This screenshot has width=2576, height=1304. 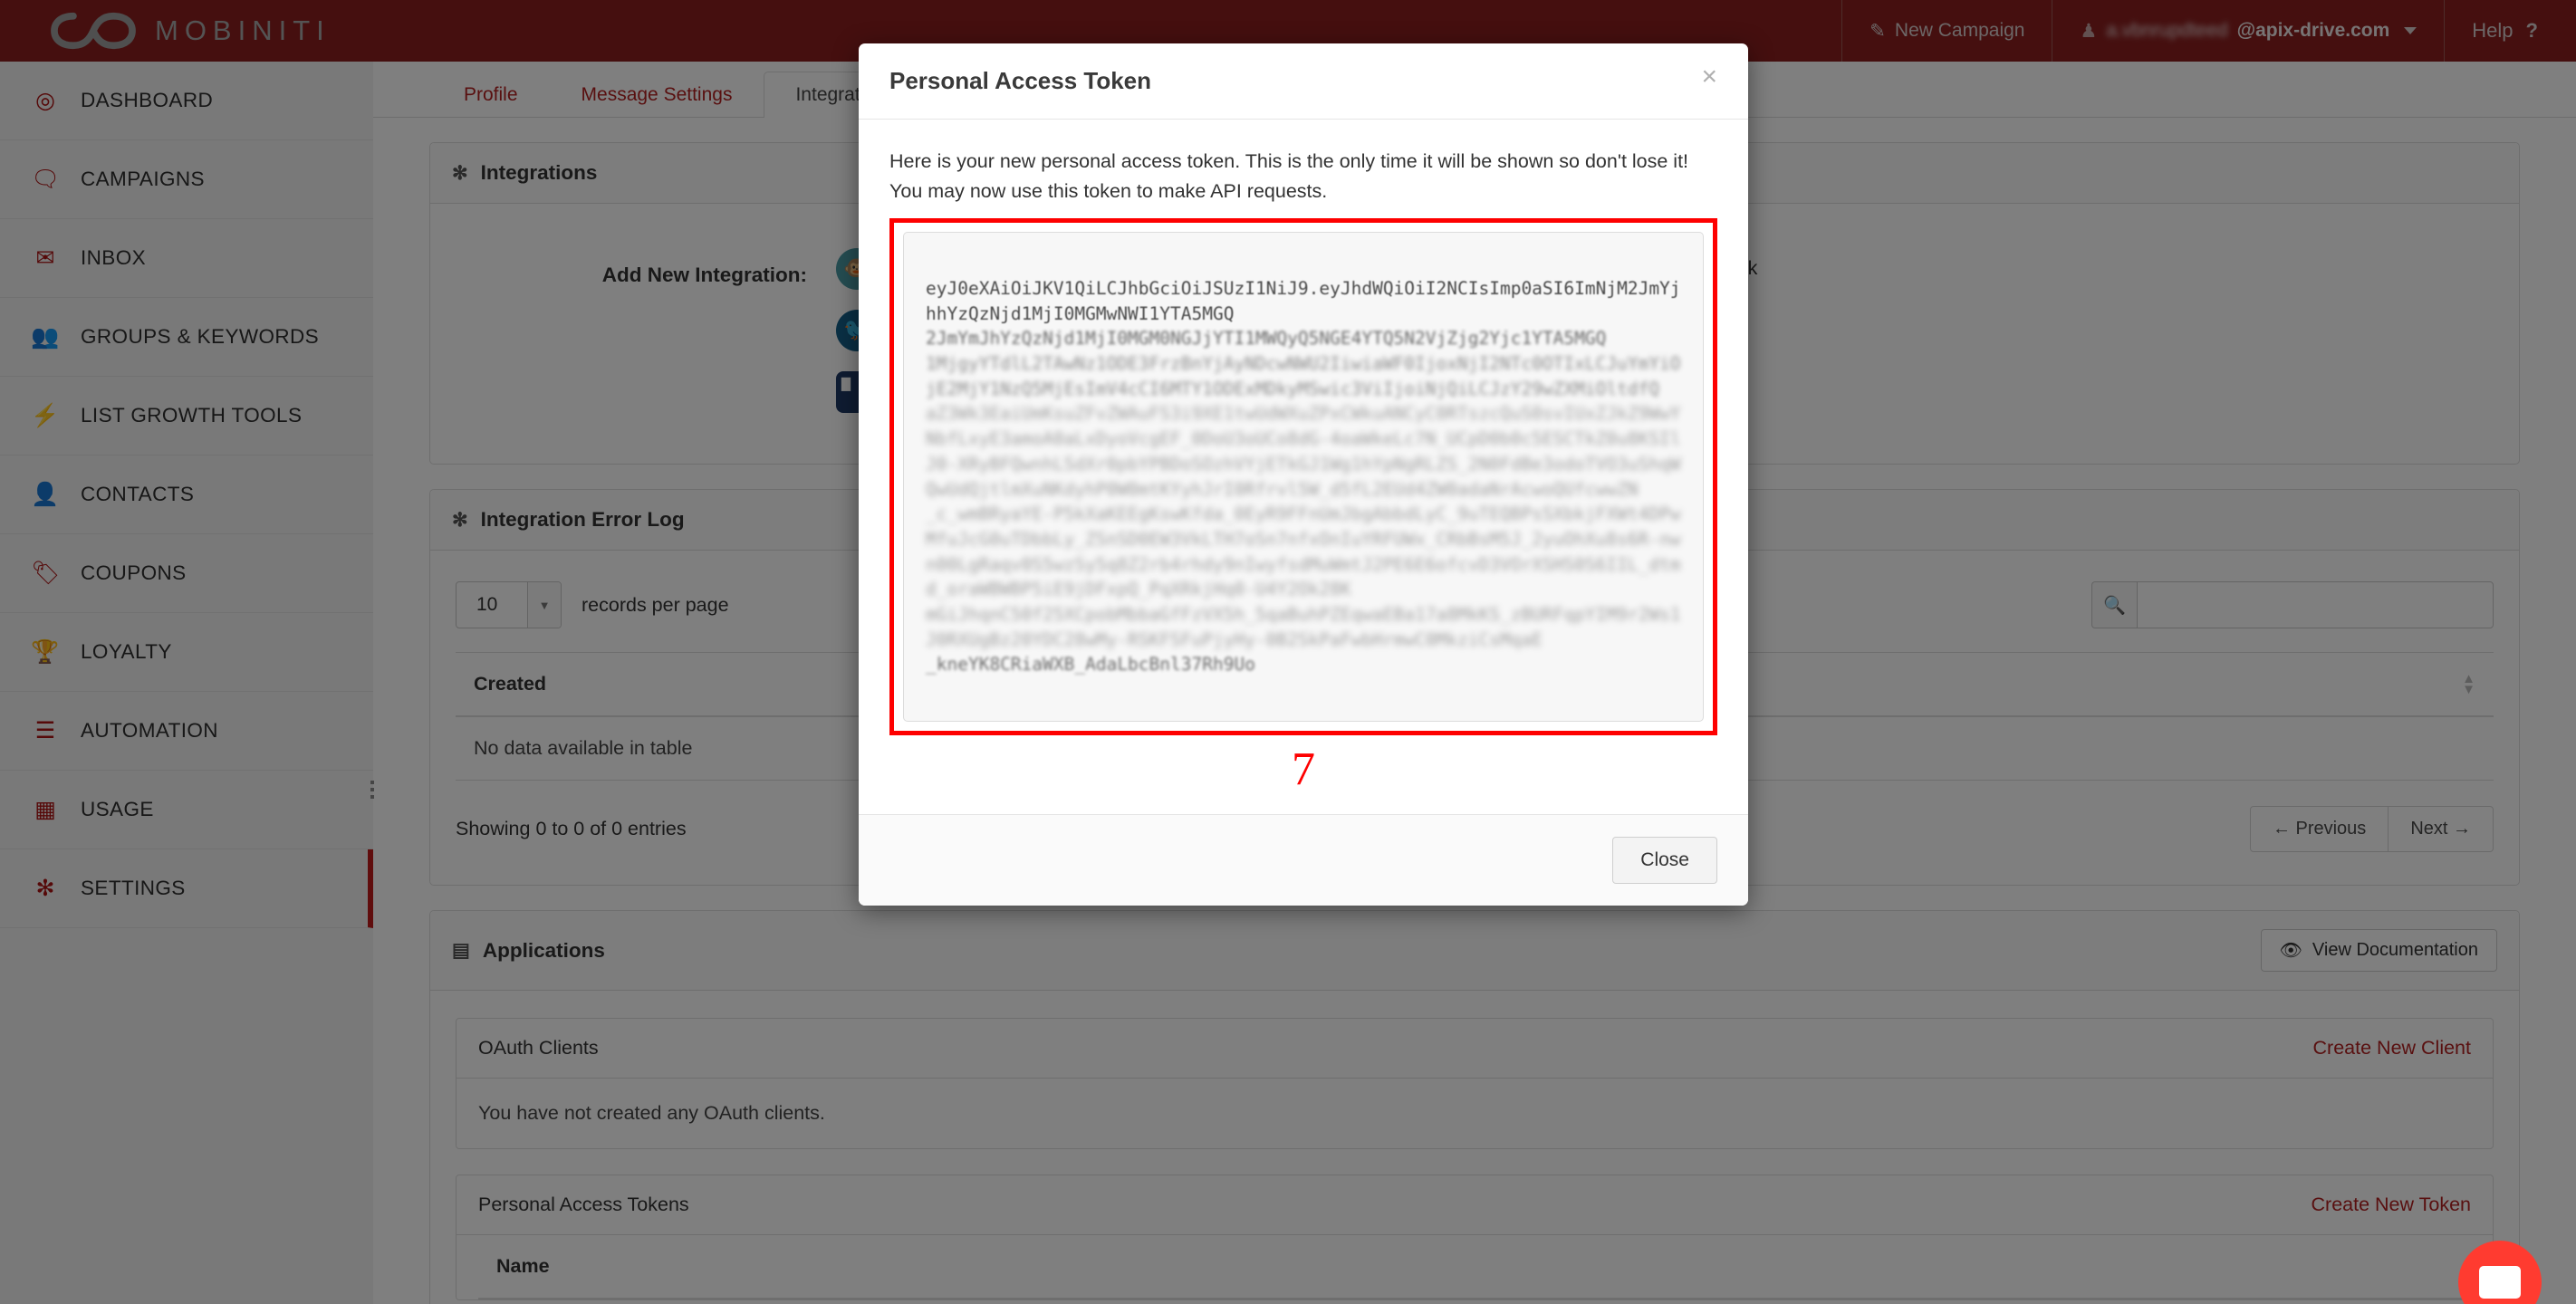 I want to click on modal-title: Personal Access Token, so click(x=1020, y=80).